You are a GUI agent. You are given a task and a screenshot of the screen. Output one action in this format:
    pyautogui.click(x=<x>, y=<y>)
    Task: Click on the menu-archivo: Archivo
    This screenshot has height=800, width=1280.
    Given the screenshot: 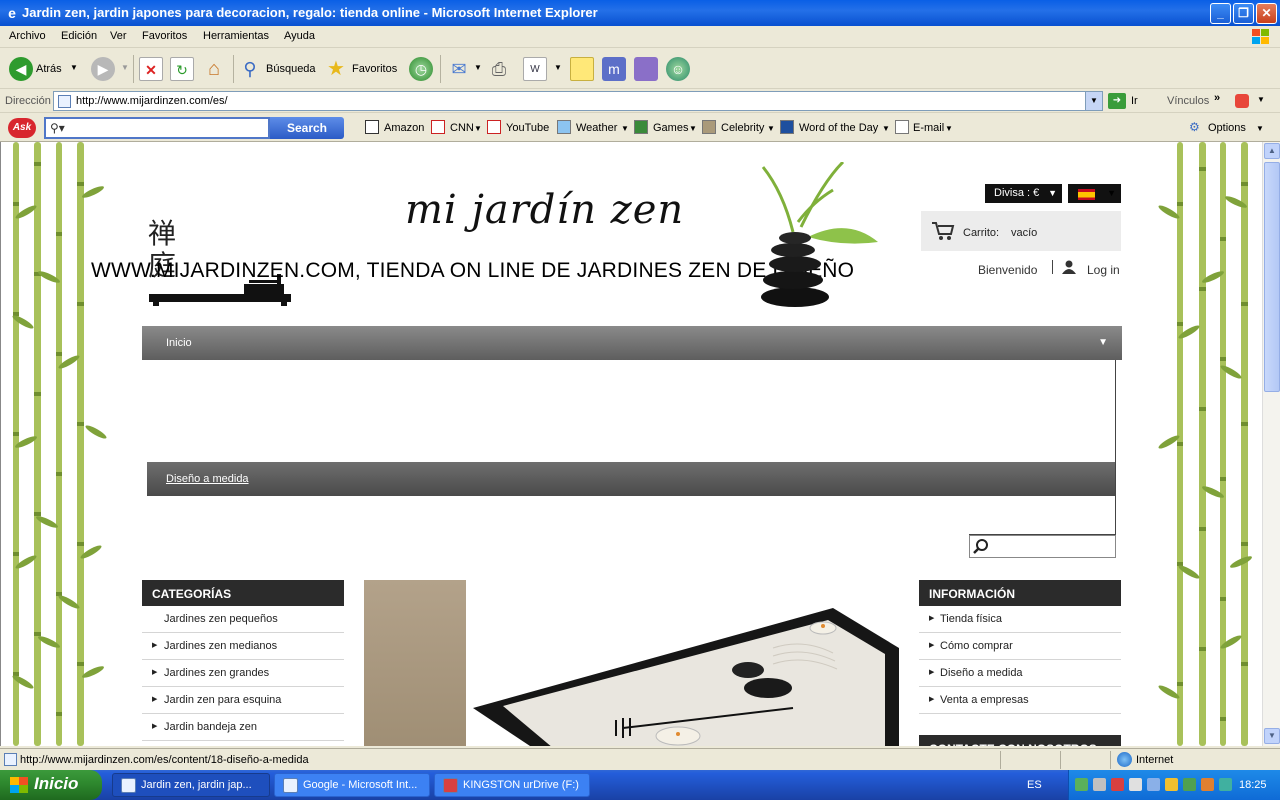 What is the action you would take?
    pyautogui.click(x=27, y=36)
    